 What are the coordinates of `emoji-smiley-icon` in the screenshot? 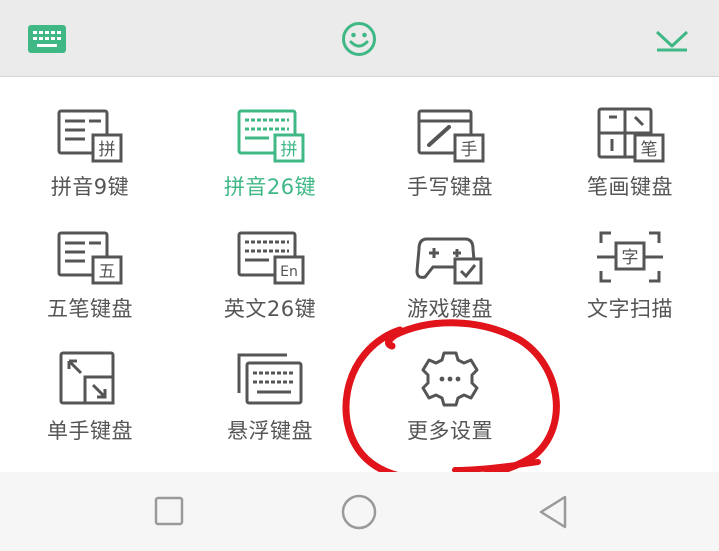 It's located at (359, 39).